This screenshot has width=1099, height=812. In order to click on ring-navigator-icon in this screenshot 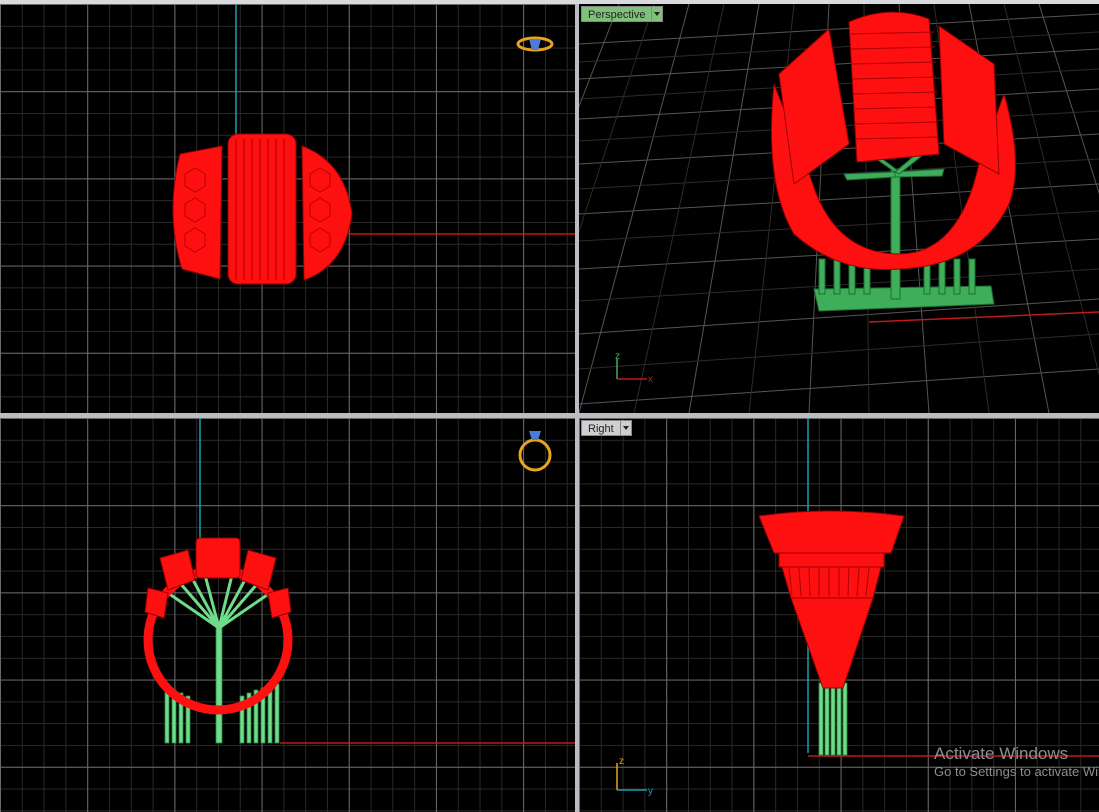, I will do `click(535, 44)`.